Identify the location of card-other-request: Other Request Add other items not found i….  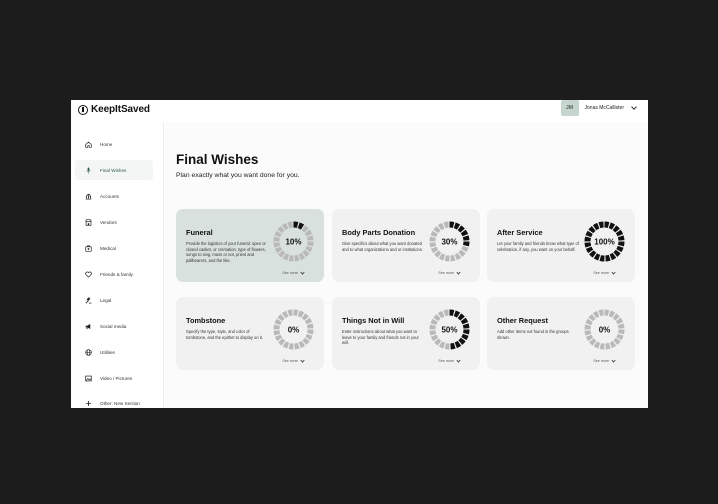
(561, 333).